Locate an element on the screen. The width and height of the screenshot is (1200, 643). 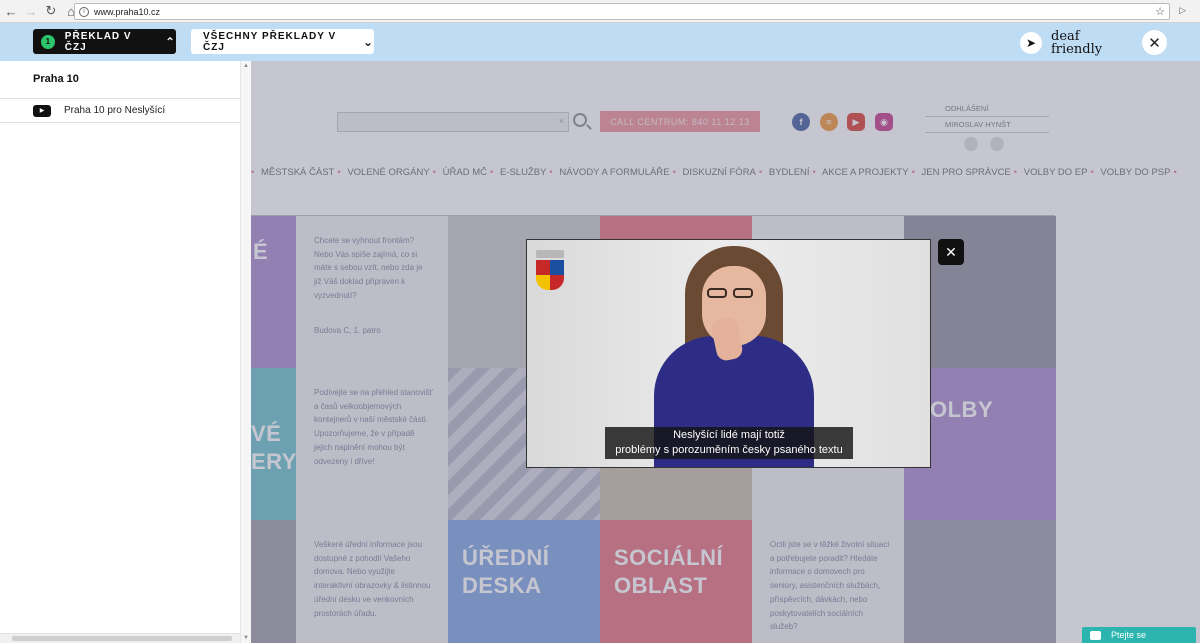
deaf-friendly-logo: ➤ deaf friendly is located at coordinates (1061, 43).